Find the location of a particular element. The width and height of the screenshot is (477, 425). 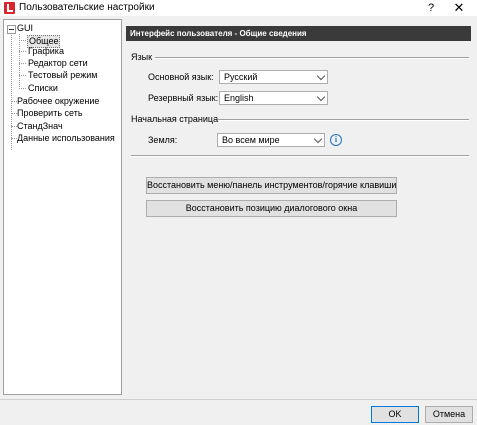

tree-item-workspace: Рабочее окружение is located at coordinates (58, 101).